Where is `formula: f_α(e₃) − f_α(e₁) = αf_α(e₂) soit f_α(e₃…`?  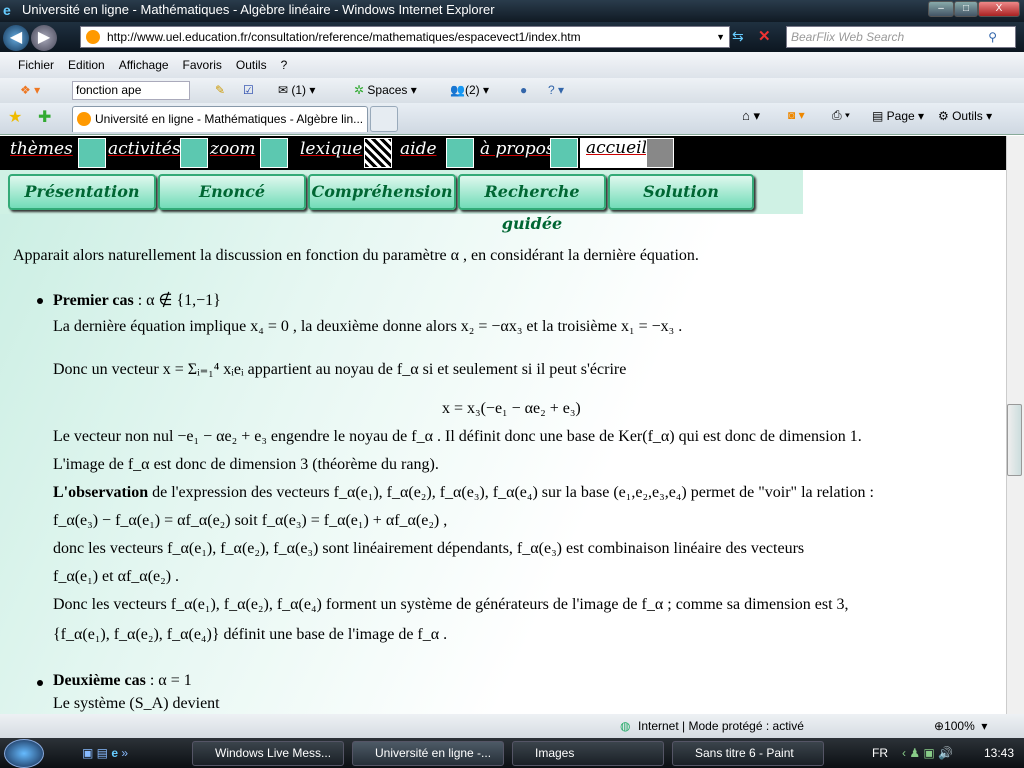 formula: f_α(e₃) − f_α(e₁) = αf_α(e₂) soit f_α(e₃… is located at coordinates (250, 520).